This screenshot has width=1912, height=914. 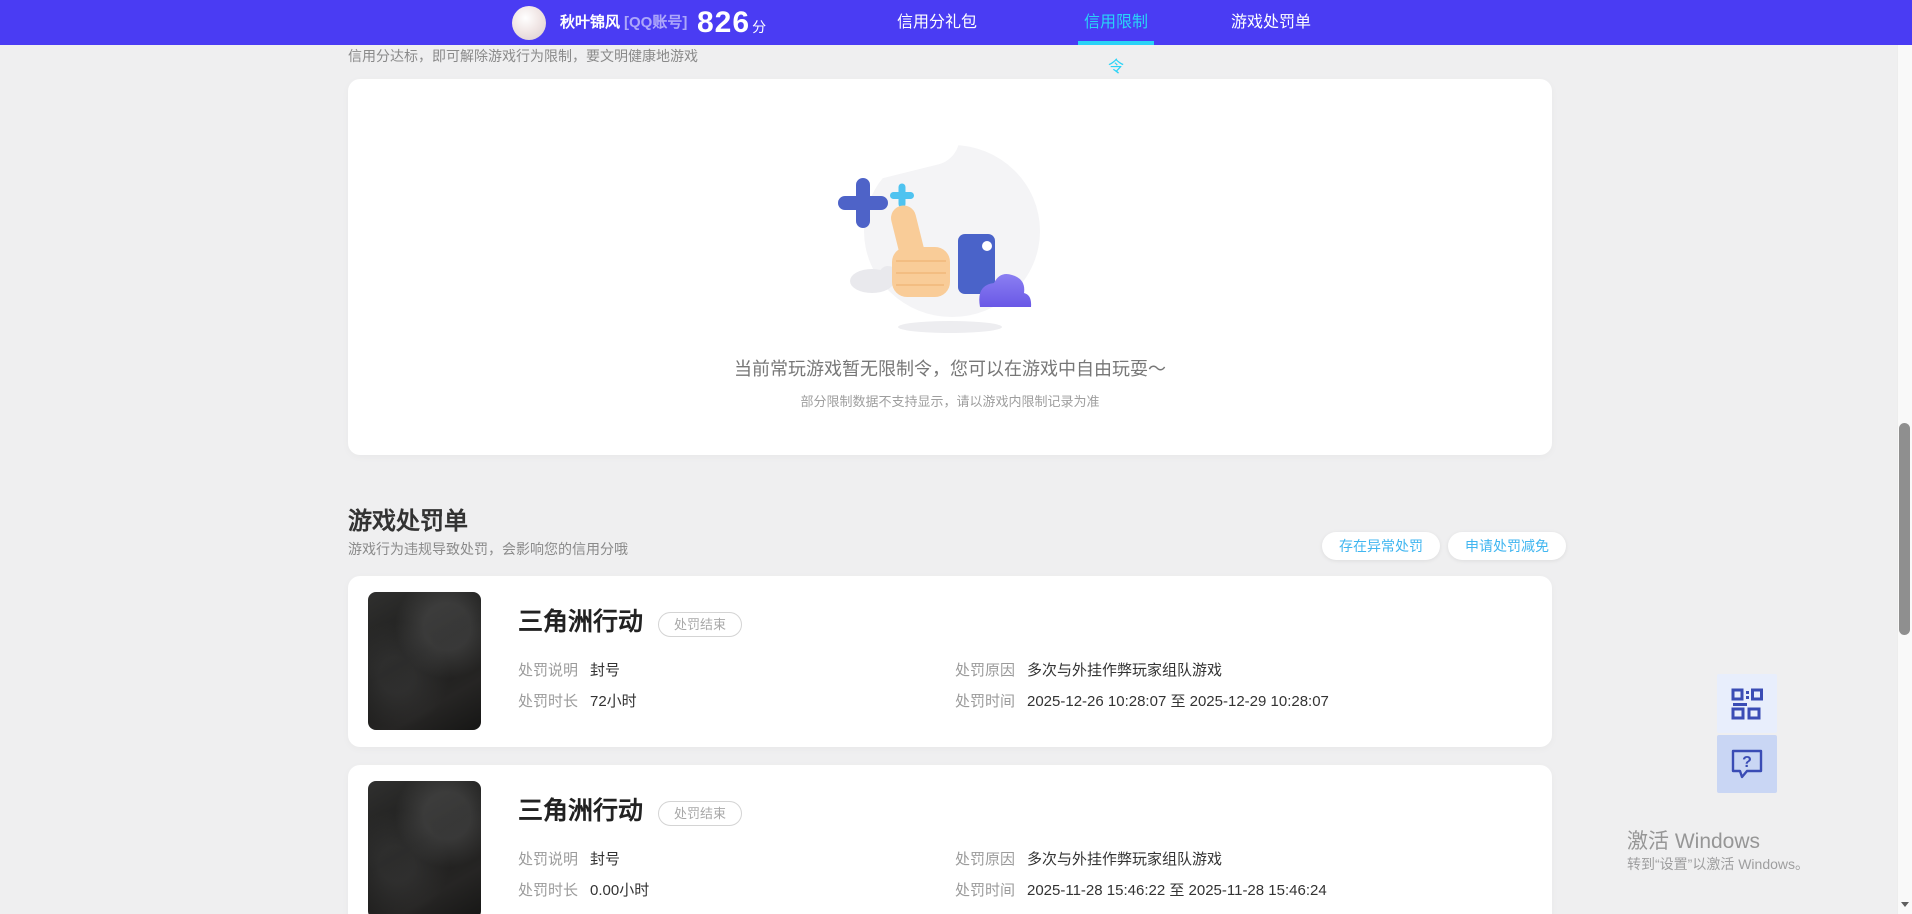 What do you see at coordinates (408, 521) in the screenshot?
I see `penalty-section-title: 游戏处罚单` at bounding box center [408, 521].